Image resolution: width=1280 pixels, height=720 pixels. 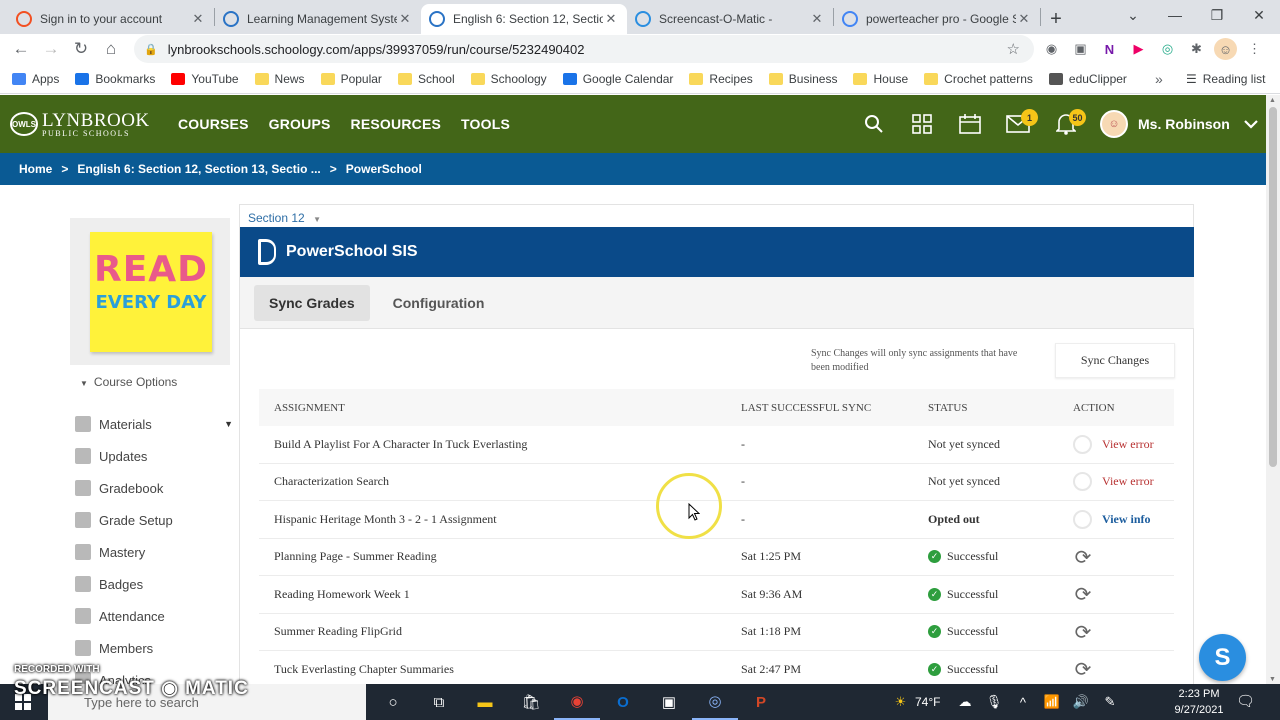 What do you see at coordinates (1175, 15) in the screenshot?
I see `minimize-icon: —` at bounding box center [1175, 15].